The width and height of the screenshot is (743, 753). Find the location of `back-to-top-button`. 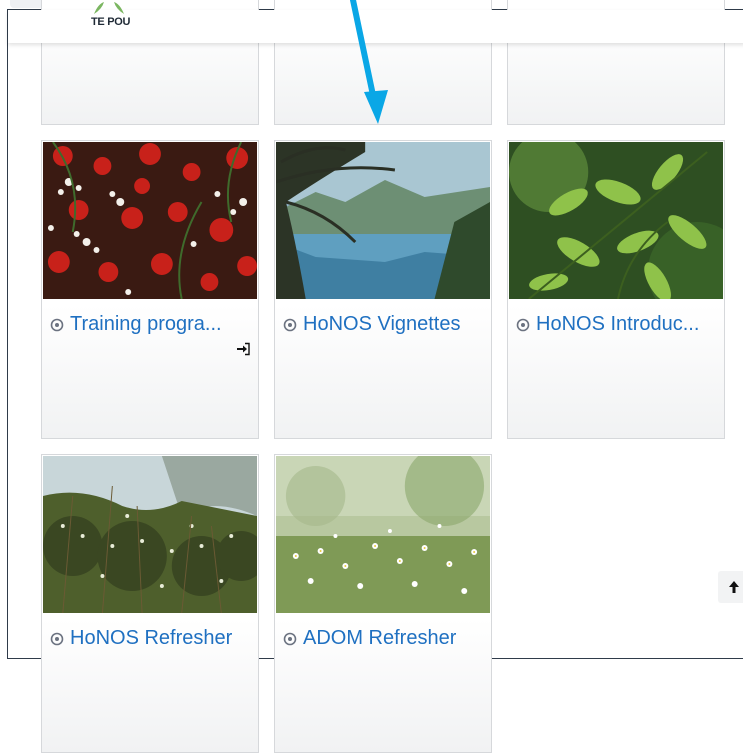

back-to-top-button is located at coordinates (730, 587).